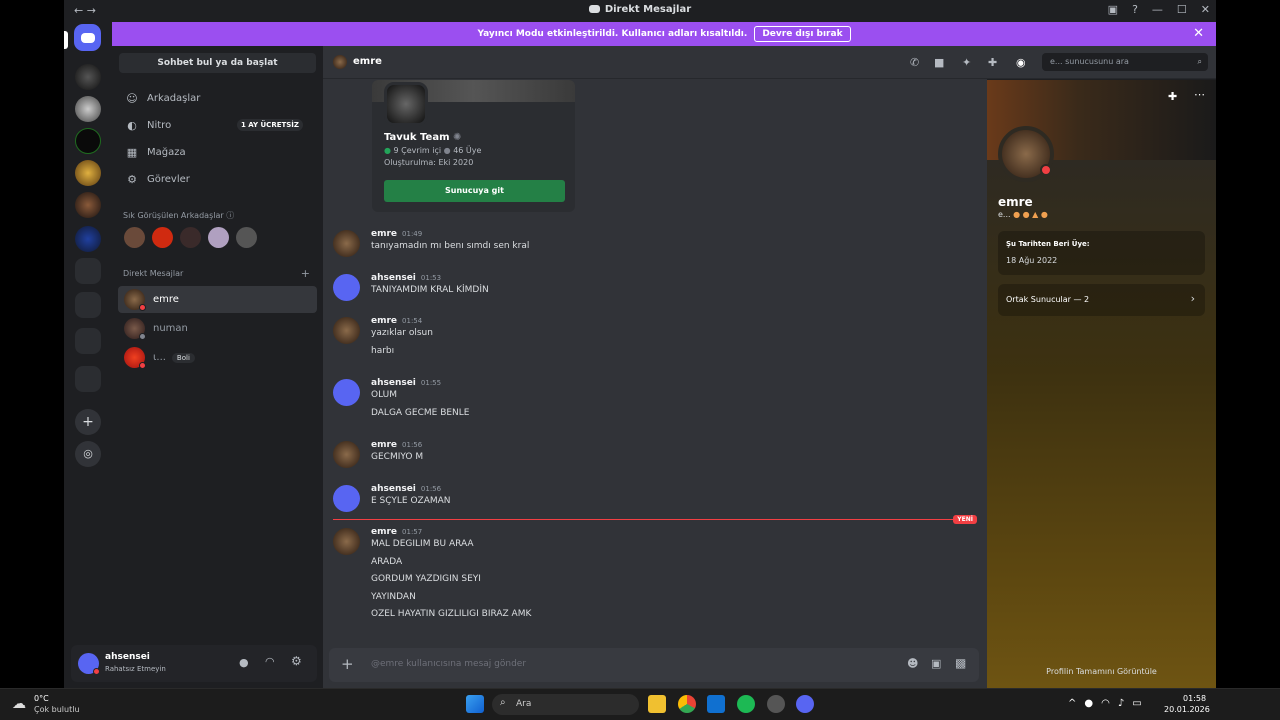 The image size is (1280, 720). I want to click on banner-close-icon: ✕, so click(1198, 33).